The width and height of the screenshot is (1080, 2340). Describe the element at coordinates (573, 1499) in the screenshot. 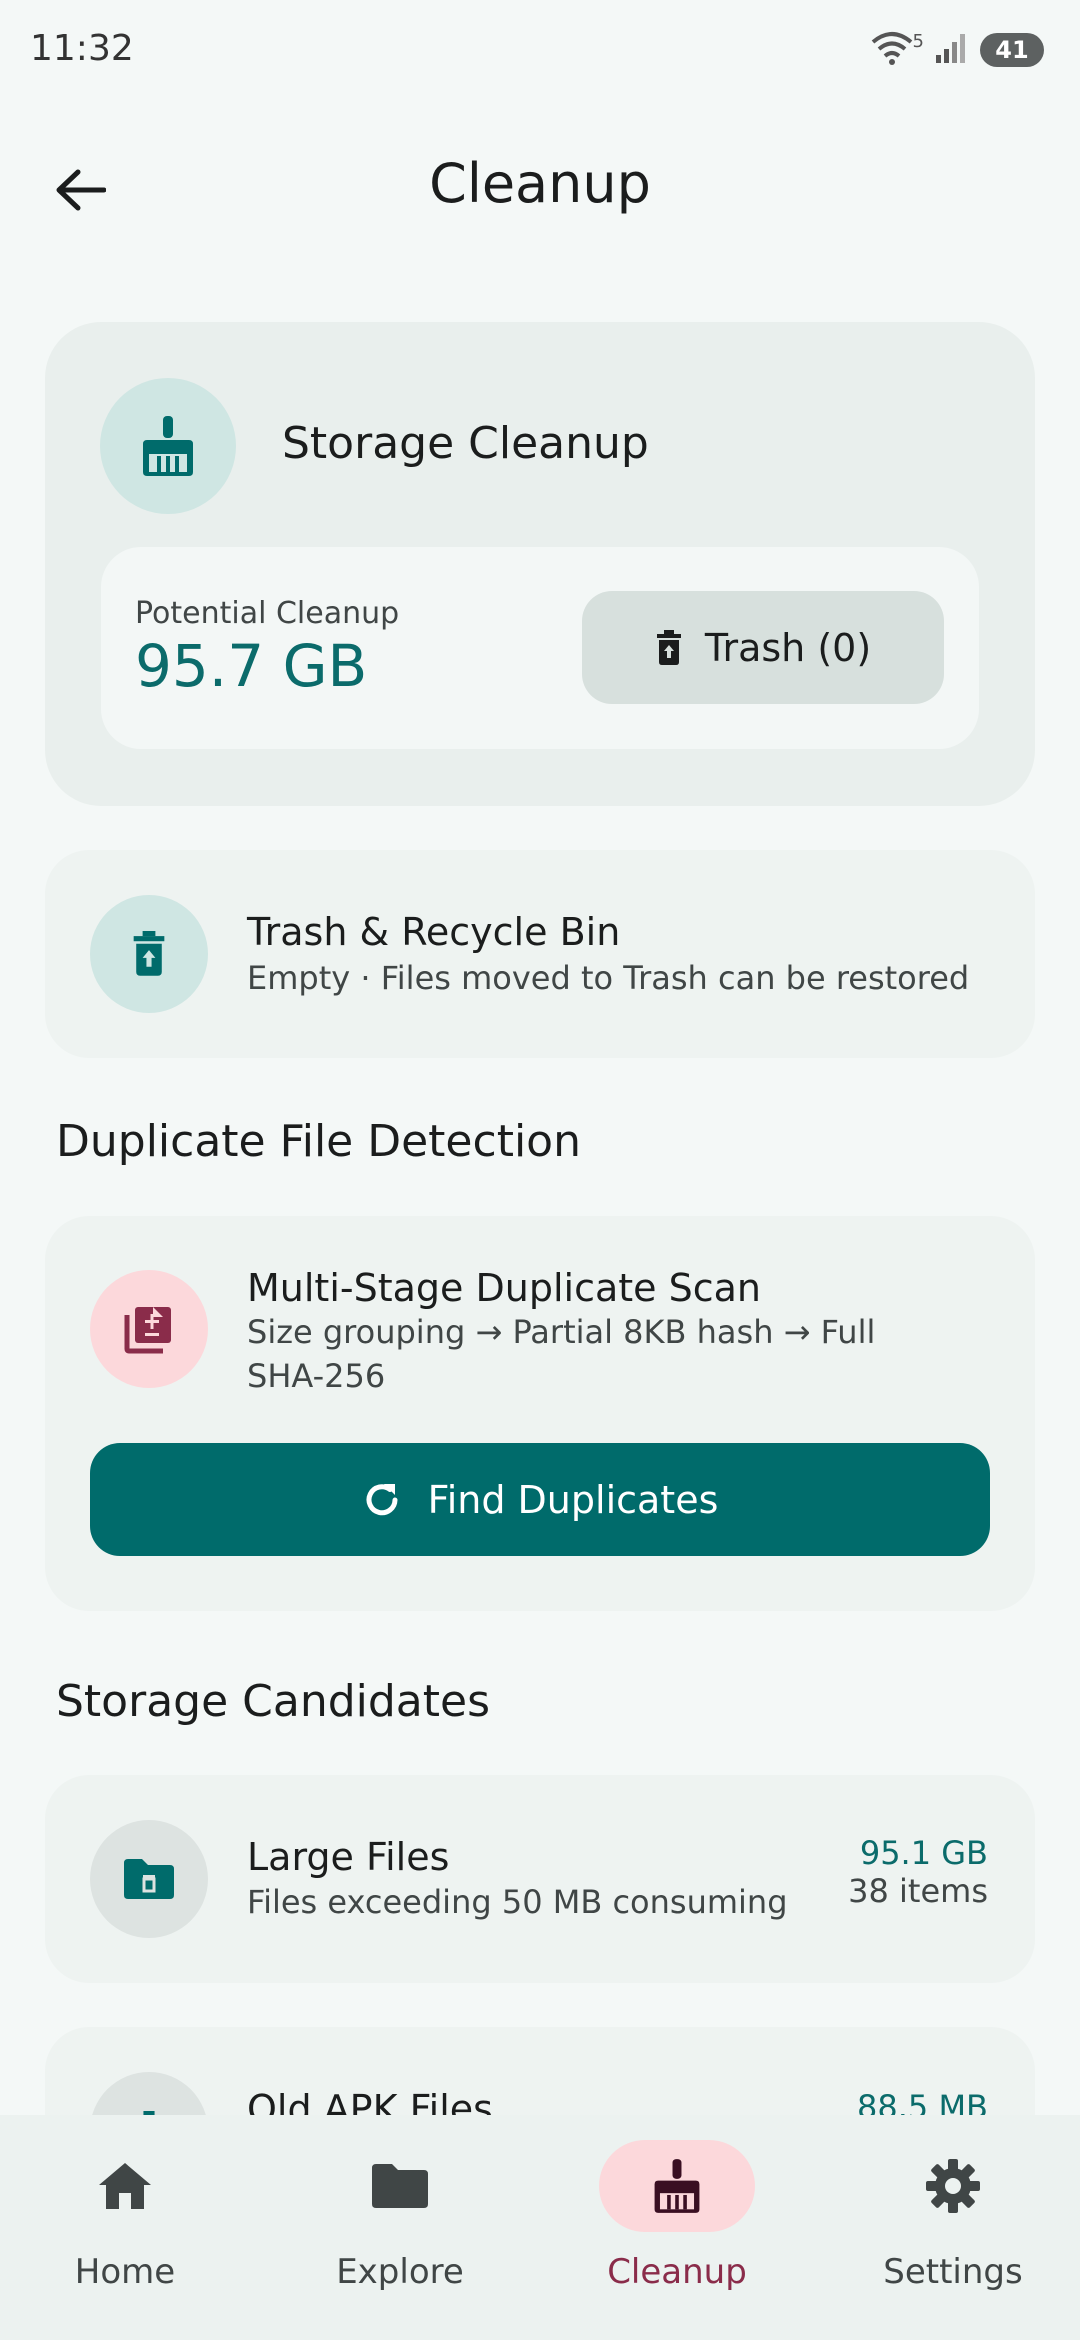

I see `find-duplicates-label: Find Duplicates` at that location.